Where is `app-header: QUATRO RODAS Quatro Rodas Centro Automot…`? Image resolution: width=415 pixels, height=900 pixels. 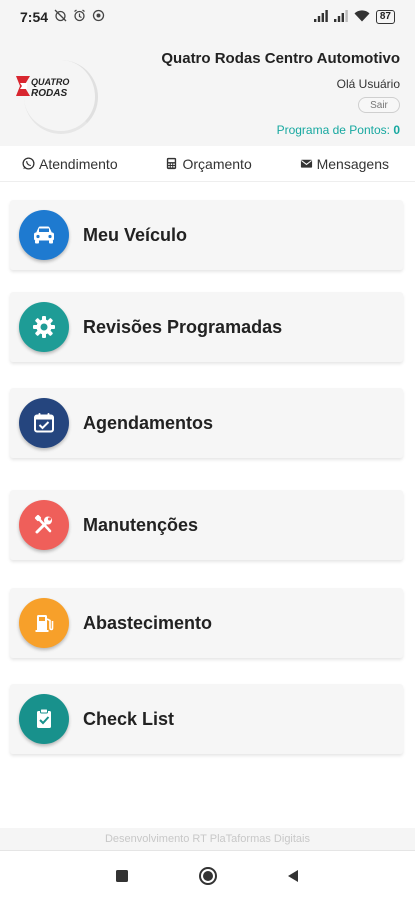 app-header: QUATRO RODAS Quatro Rodas Centro Automot… is located at coordinates (207, 90).